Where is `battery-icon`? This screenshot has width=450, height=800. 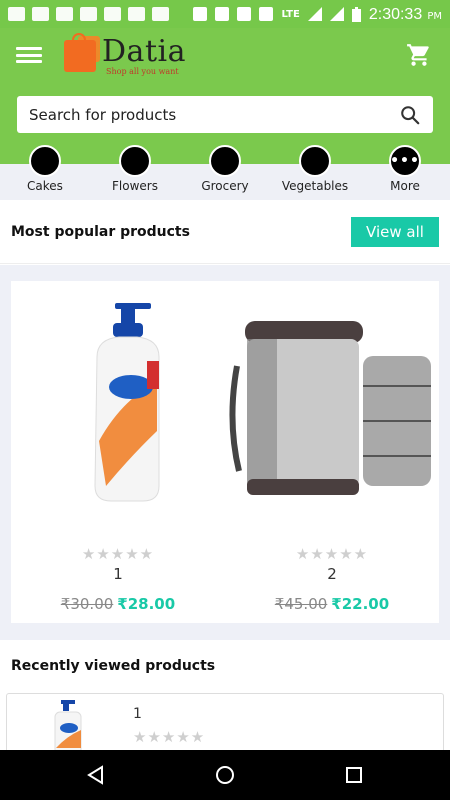
battery-icon is located at coordinates (356, 14).